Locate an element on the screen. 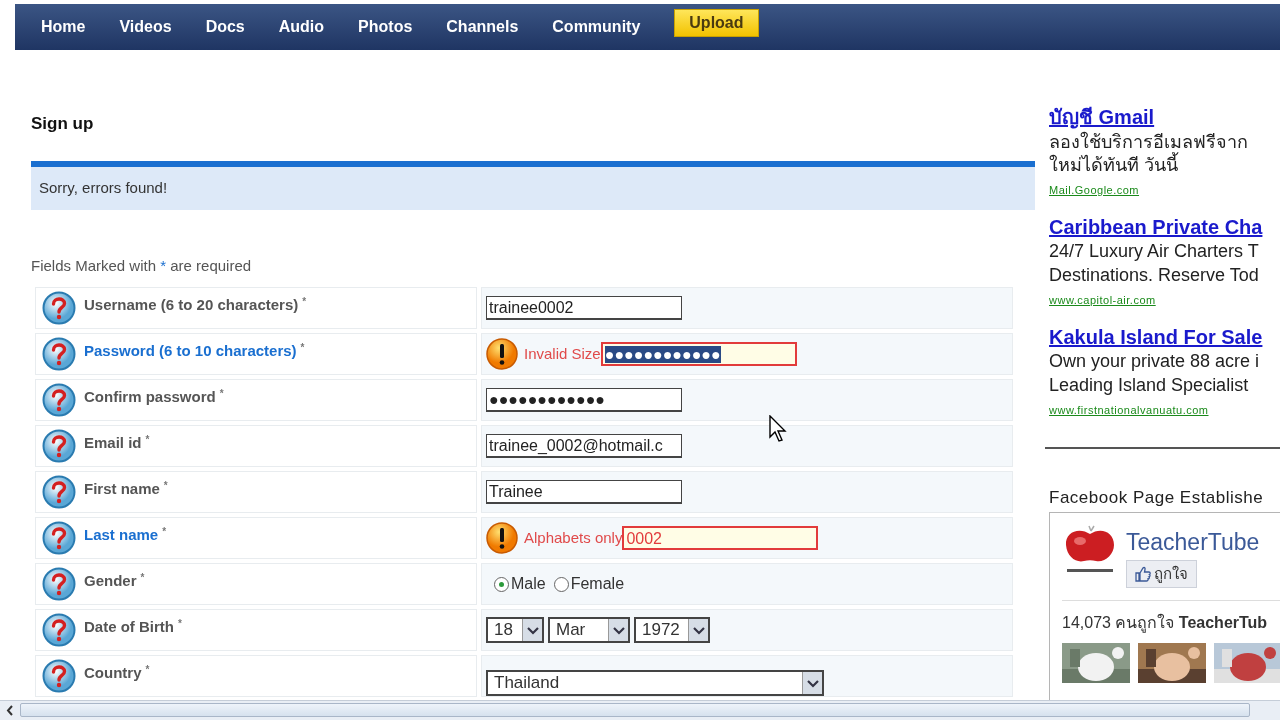  ad-text: Leading Island Specialist is located at coordinates (1149, 386).